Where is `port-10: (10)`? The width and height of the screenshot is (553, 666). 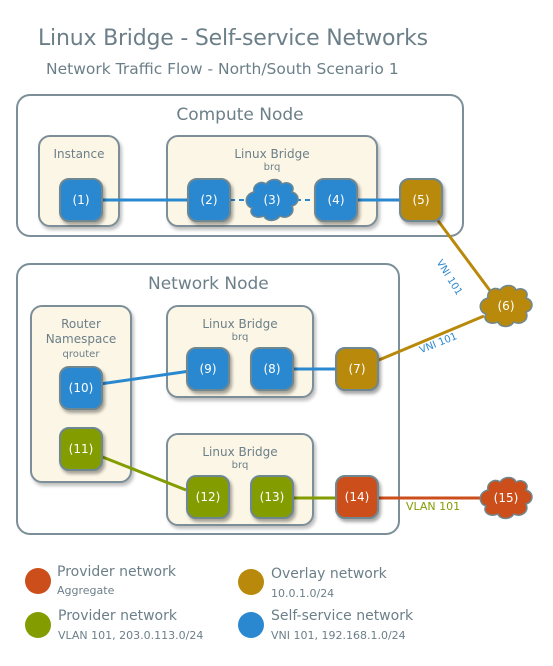 port-10: (10) is located at coordinates (81, 388).